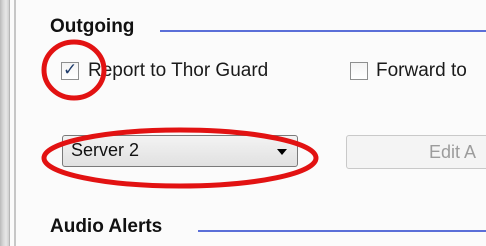  I want to click on checkmark-icon: ✓, so click(70, 70).